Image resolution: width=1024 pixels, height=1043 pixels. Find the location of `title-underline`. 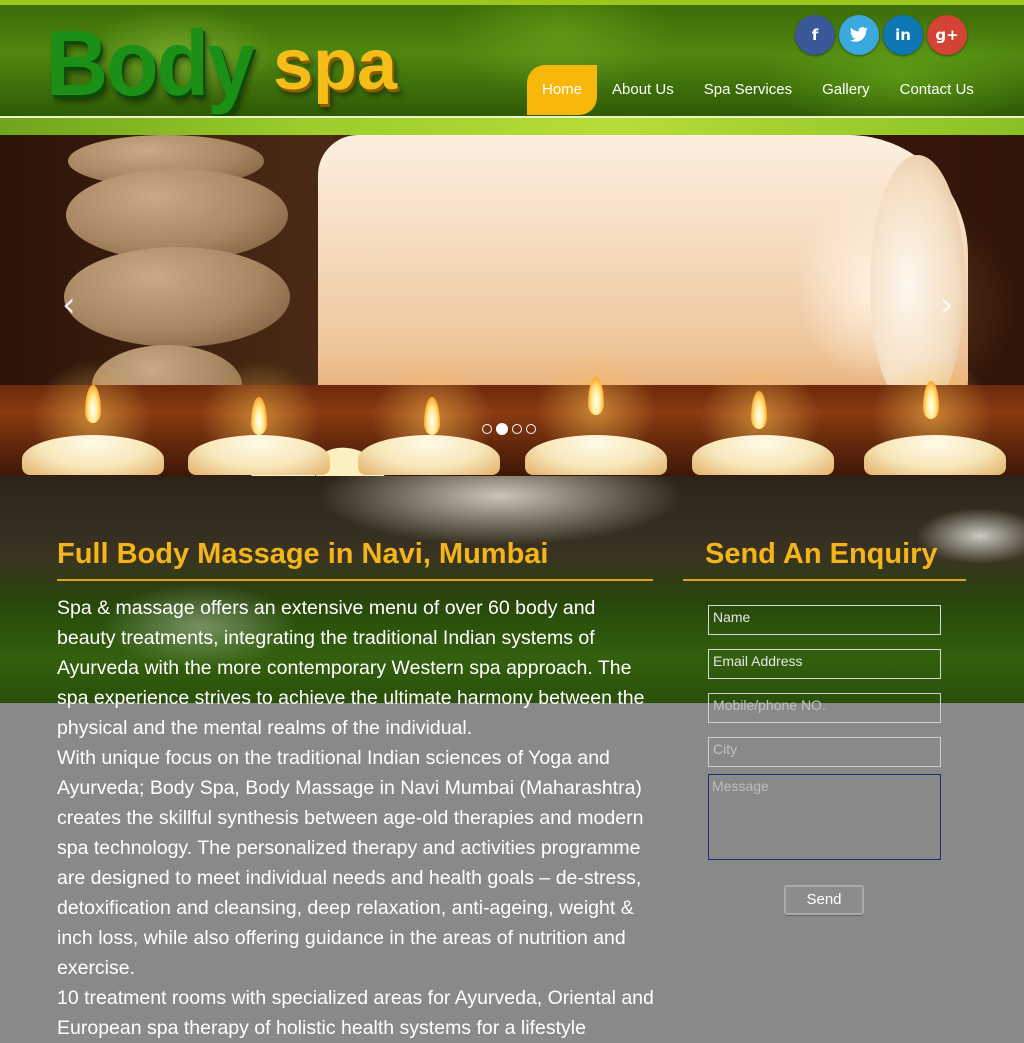

title-underline is located at coordinates (355, 580).